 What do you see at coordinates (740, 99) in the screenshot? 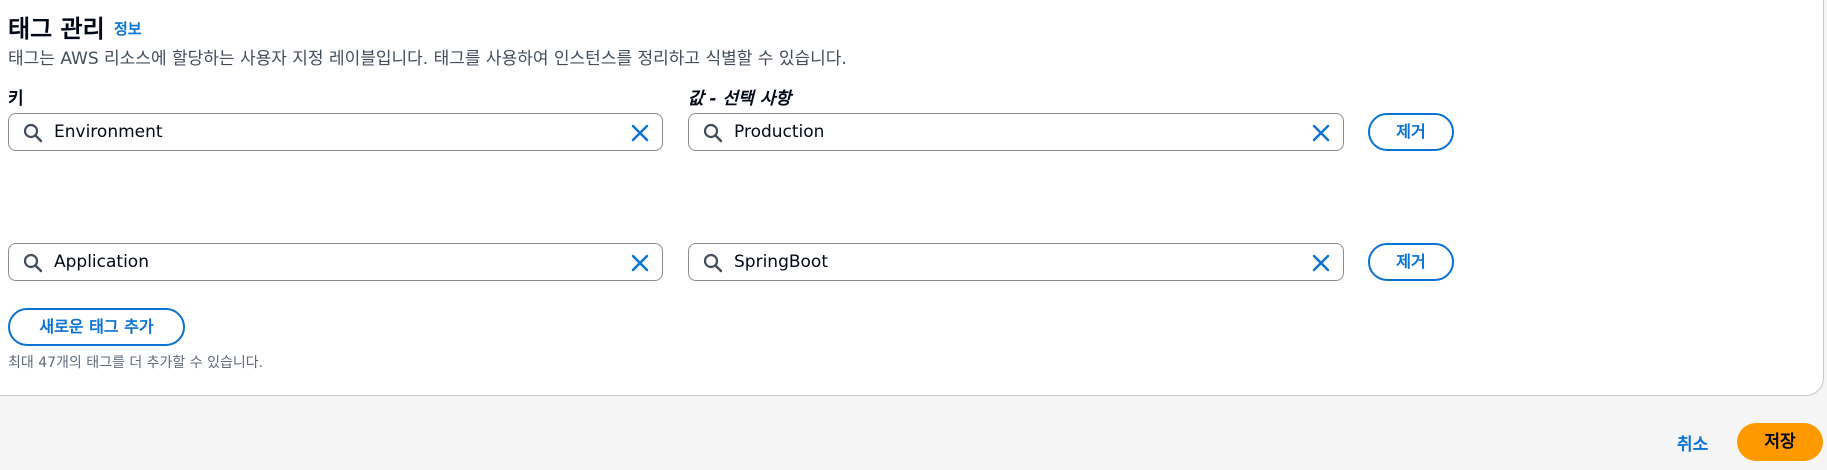
I see `value-column-label: 값 - 선택 사항` at bounding box center [740, 99].